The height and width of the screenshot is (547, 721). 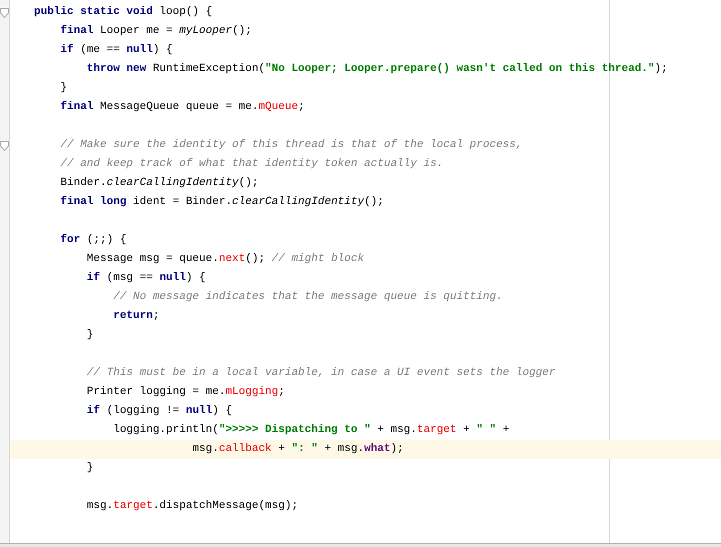 What do you see at coordinates (321, 373) in the screenshot?
I see `code-line: // This must be in a local variable, in case a UI event sets the logger` at bounding box center [321, 373].